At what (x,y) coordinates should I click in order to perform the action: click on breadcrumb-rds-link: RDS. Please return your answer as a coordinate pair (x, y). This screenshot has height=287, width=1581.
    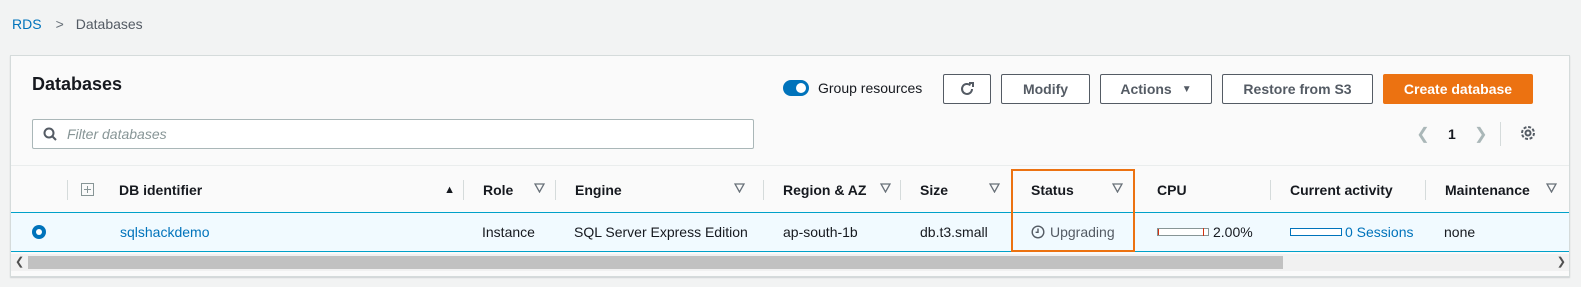
    Looking at the image, I should click on (27, 24).